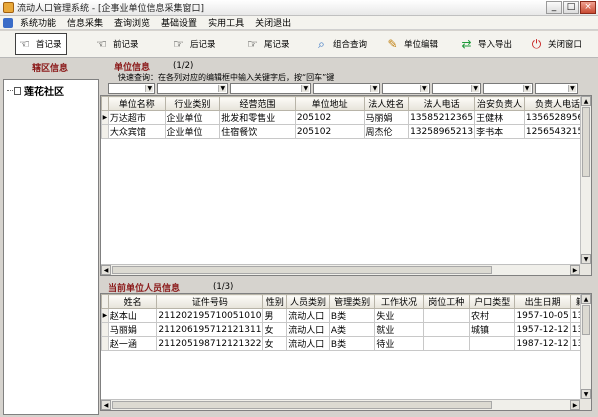 This screenshot has width=598, height=417. What do you see at coordinates (352, 329) in the screenshot?
I see `table-cell: A类` at bounding box center [352, 329].